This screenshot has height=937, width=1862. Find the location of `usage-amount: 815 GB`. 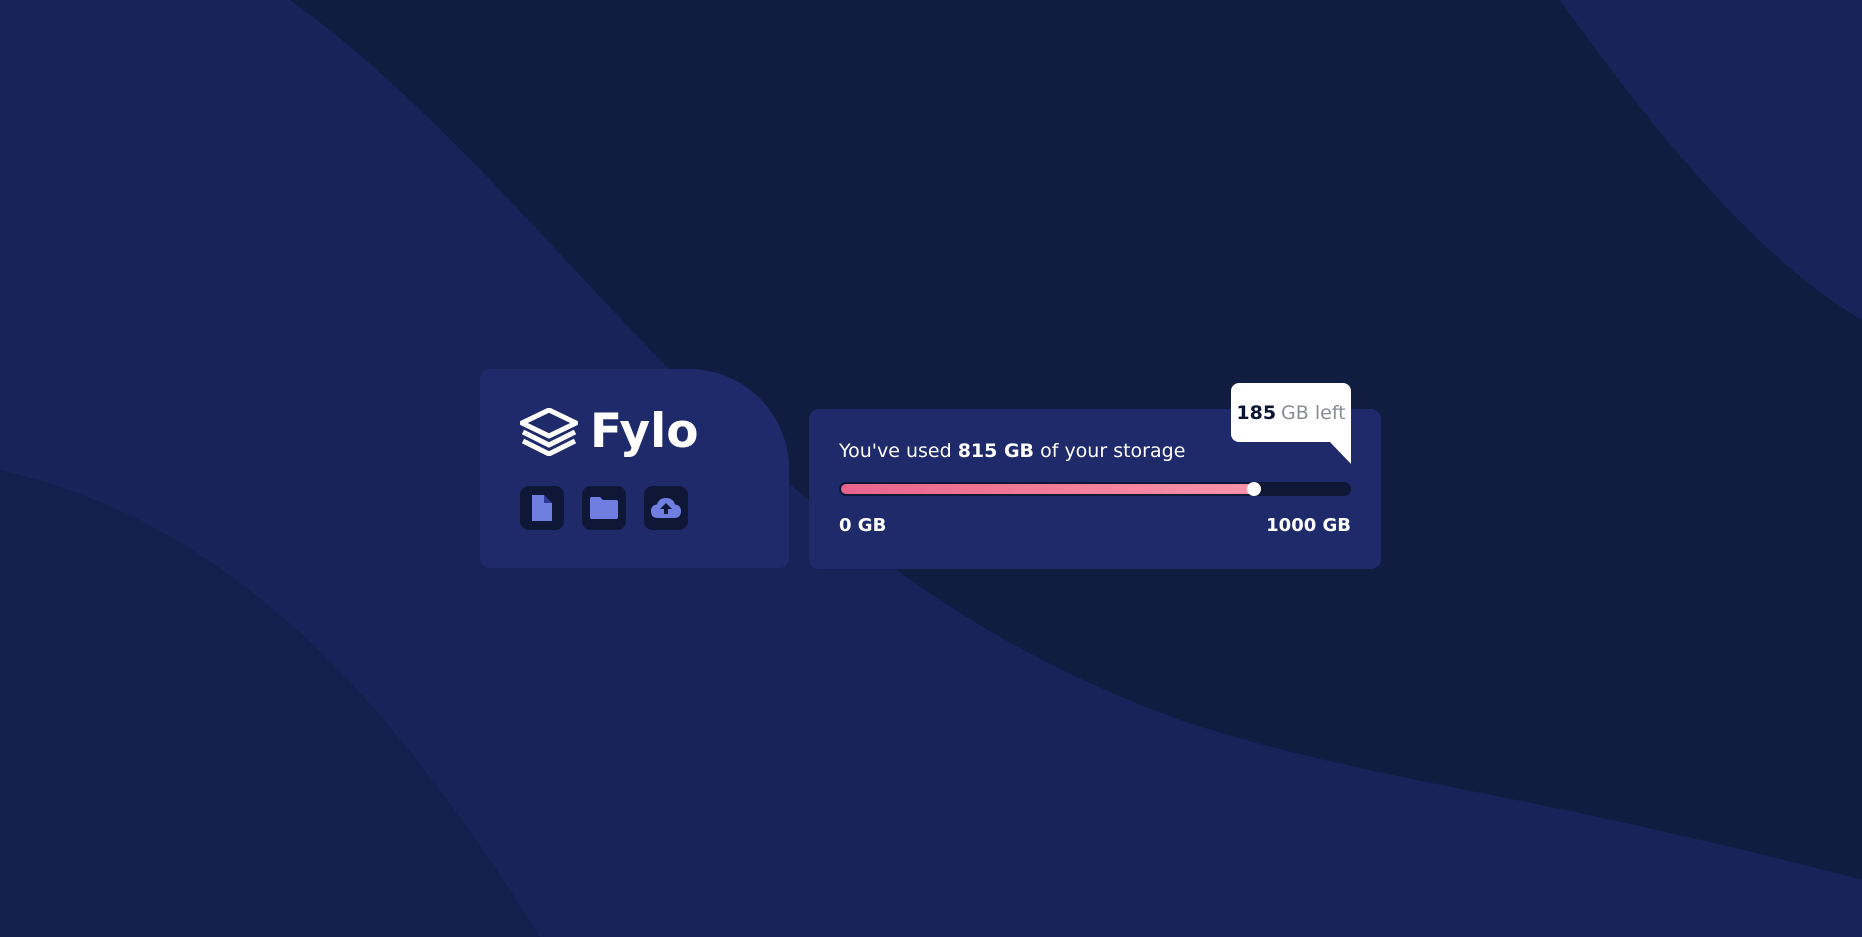

usage-amount: 815 GB is located at coordinates (996, 451).